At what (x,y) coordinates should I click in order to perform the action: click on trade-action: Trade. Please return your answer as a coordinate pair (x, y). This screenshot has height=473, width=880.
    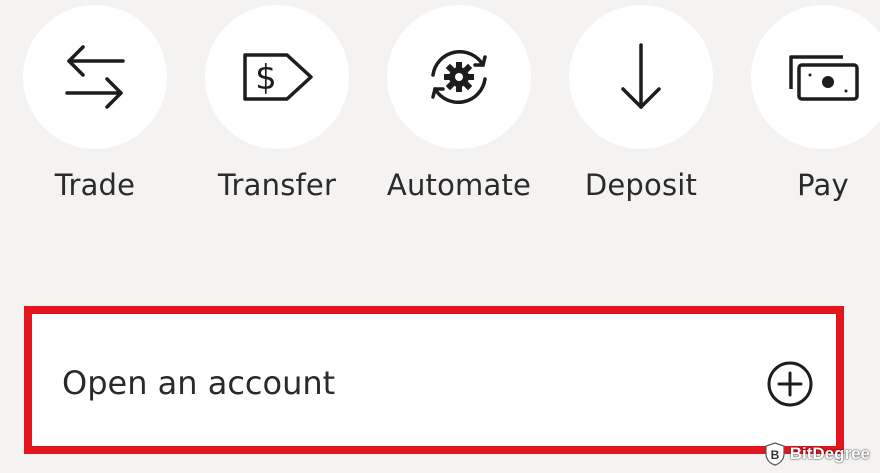
    Looking at the image, I should click on (95, 110).